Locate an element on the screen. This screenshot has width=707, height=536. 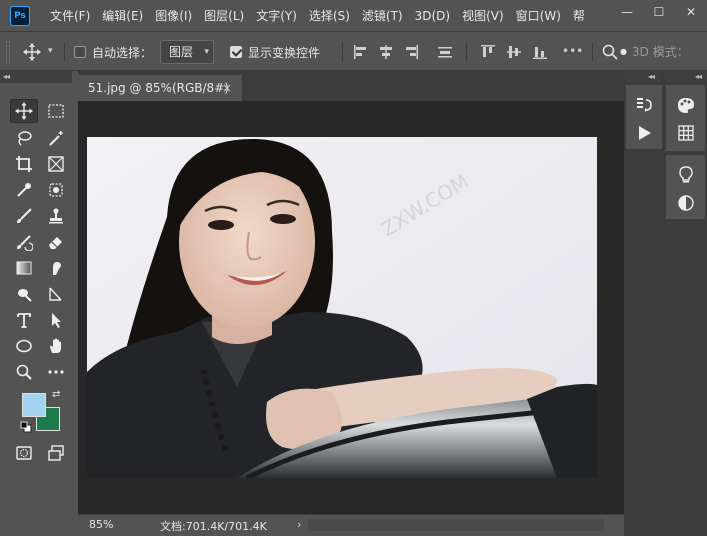
more-tools-button is located at coordinates (56, 372).